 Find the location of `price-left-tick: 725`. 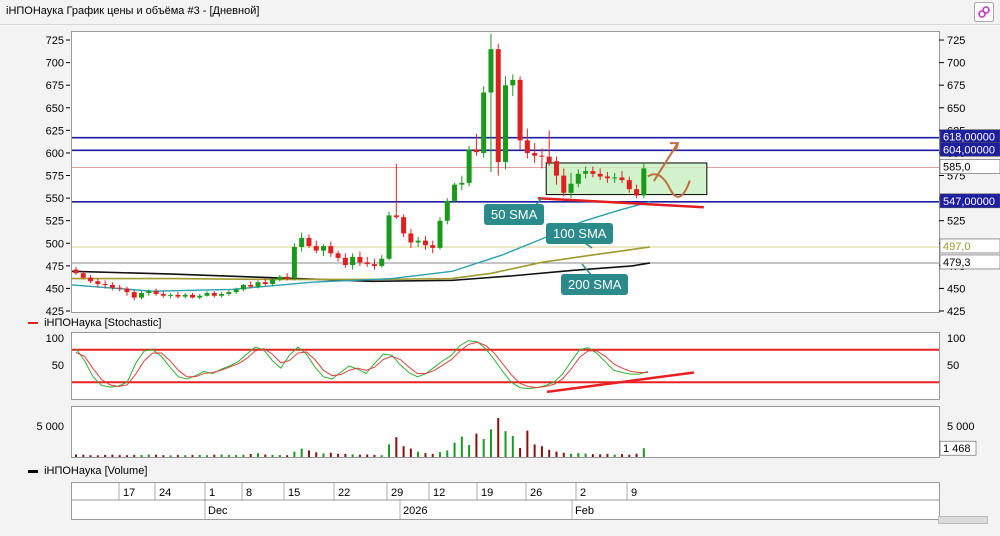

price-left-tick: 725 is located at coordinates (55, 41).